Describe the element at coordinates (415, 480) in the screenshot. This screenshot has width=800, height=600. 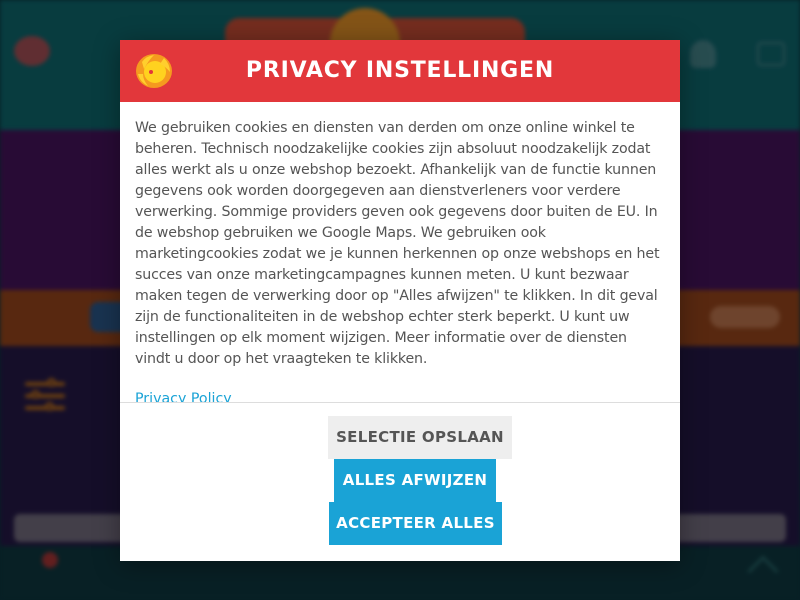
I see `reject-all-button: ALLES AFWIJZEN` at that location.